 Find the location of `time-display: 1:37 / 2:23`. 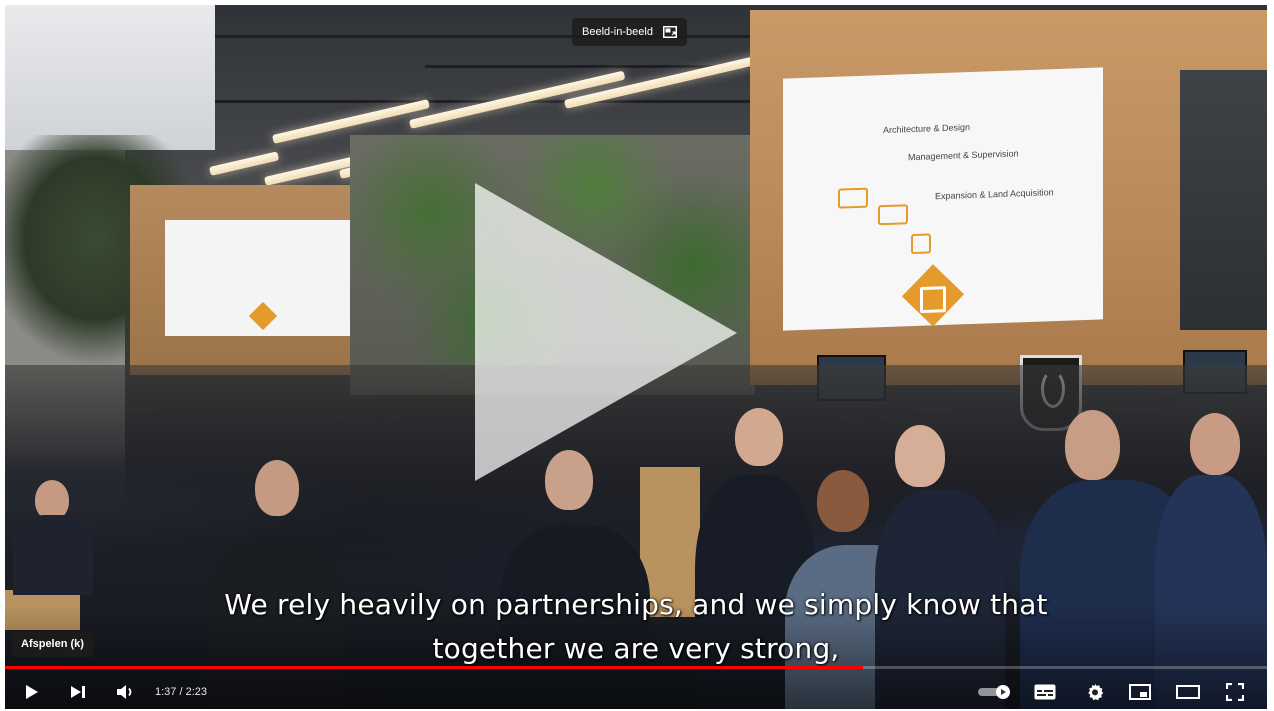

time-display: 1:37 / 2:23 is located at coordinates (181, 692).